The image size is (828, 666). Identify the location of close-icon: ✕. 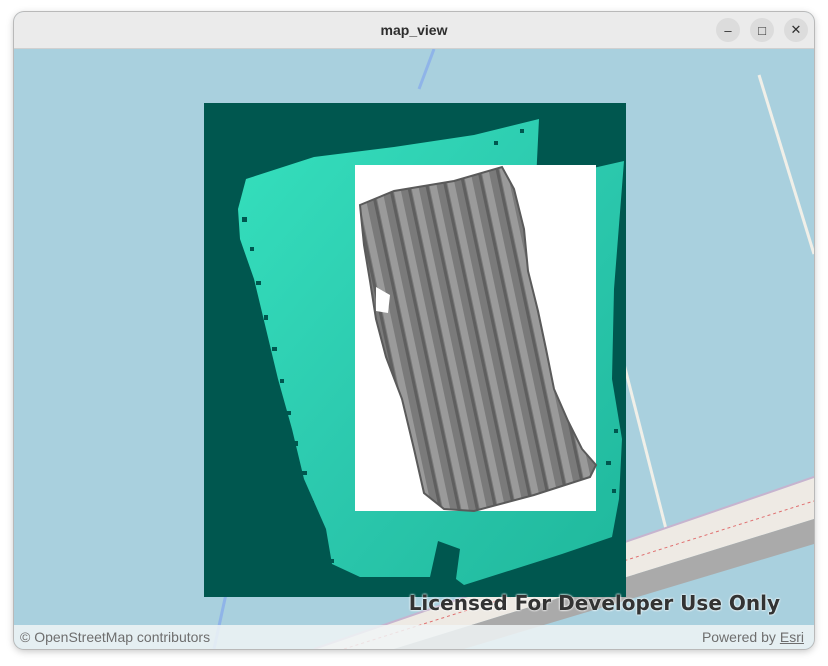
(796, 29).